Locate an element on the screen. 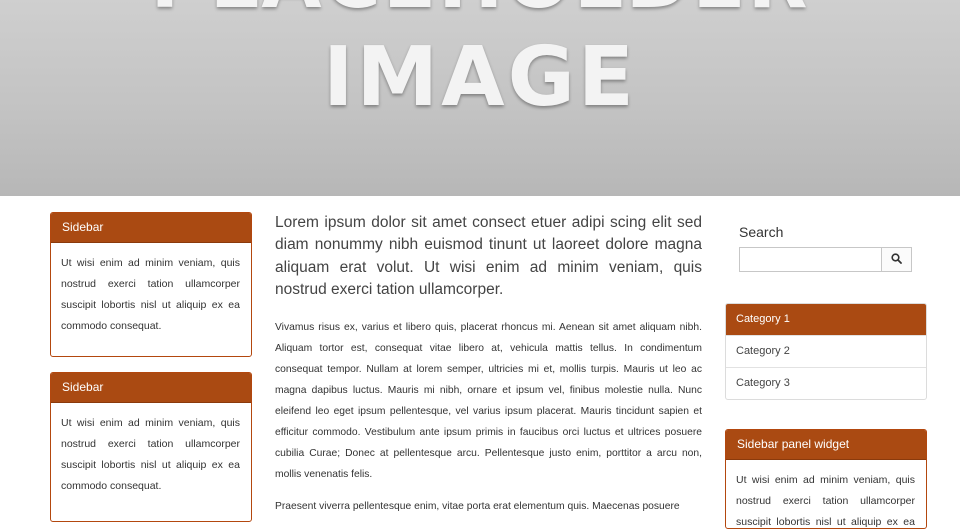  hero-placeholder-text: PLACEHOLDER is located at coordinates (480, 13).